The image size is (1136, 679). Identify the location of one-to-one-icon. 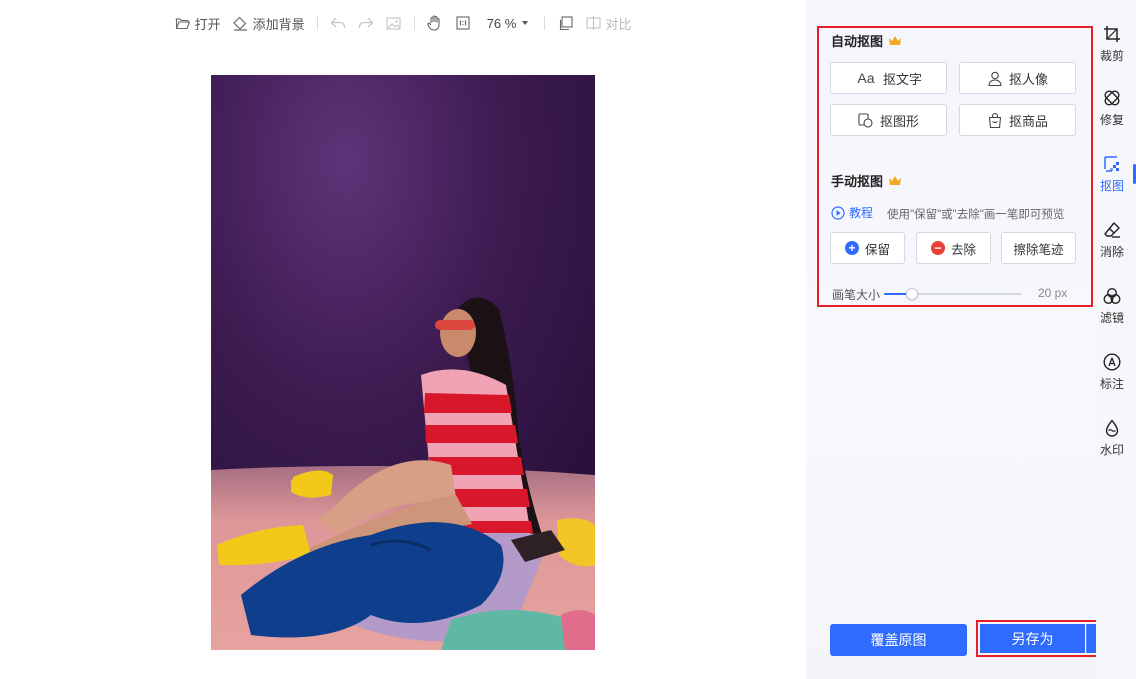
(463, 23).